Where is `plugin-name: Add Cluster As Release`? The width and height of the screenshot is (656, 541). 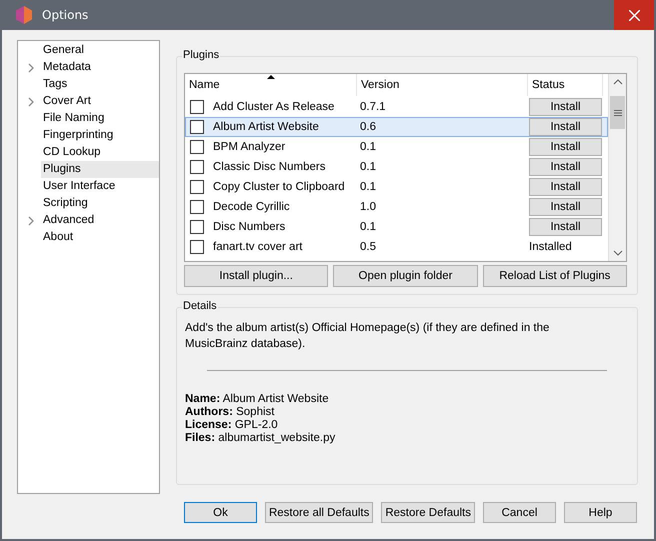
plugin-name: Add Cluster As Release is located at coordinates (273, 107).